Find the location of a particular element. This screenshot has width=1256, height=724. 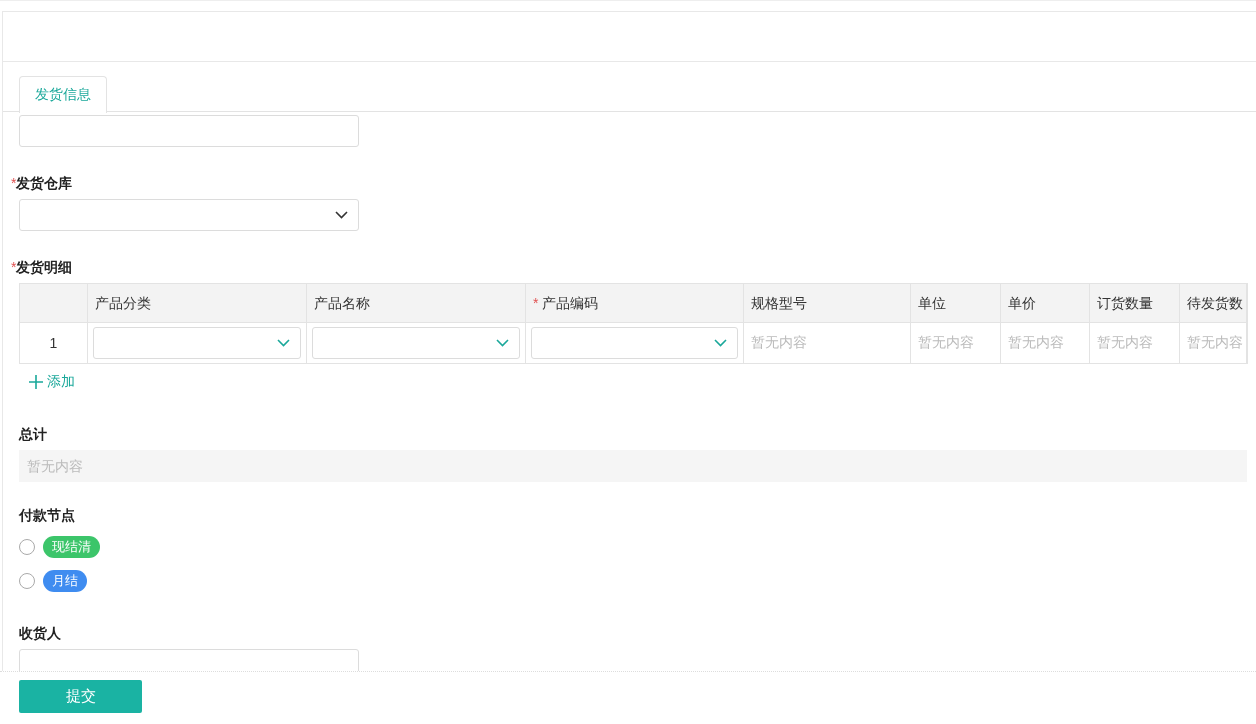

field-label: *发货仓库 is located at coordinates (42, 183).